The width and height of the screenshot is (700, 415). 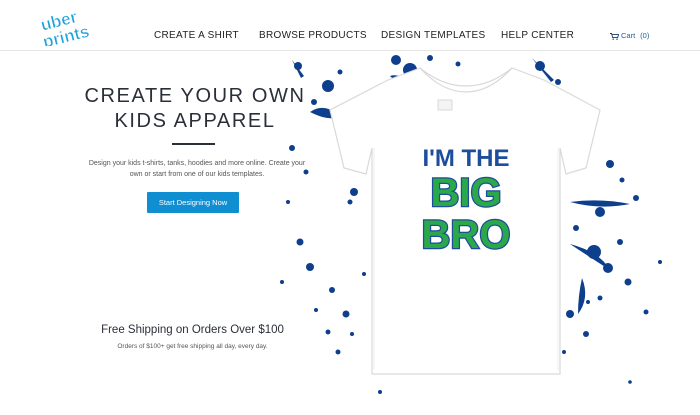 I want to click on nav-design-templates: DESIGN TEMPLATES, so click(x=433, y=25).